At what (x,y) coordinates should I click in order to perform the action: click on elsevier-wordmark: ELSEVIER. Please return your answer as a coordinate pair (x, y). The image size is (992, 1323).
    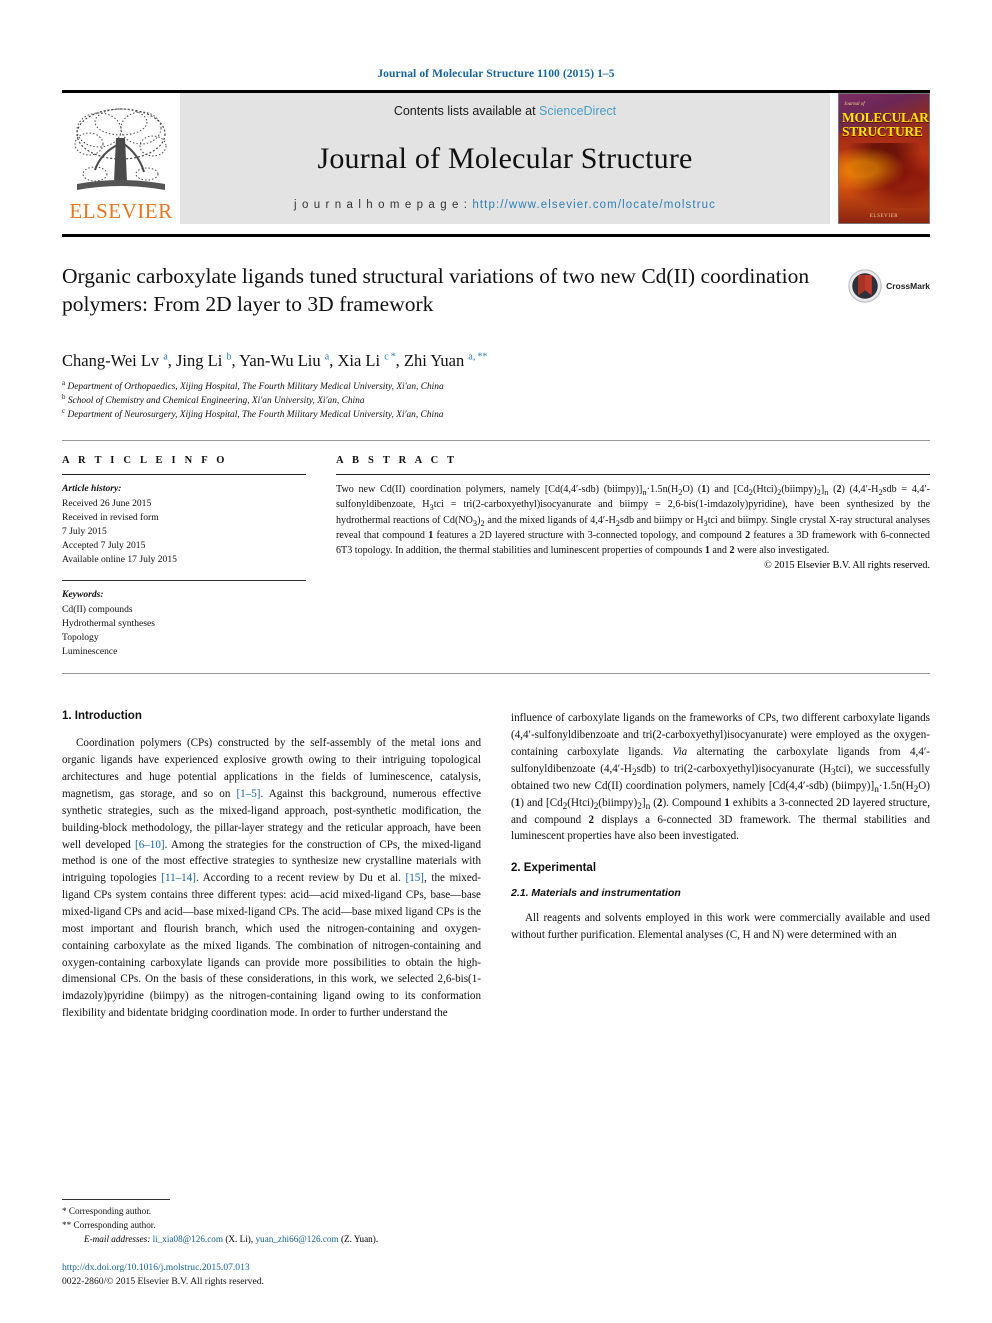
    Looking at the image, I should click on (121, 211).